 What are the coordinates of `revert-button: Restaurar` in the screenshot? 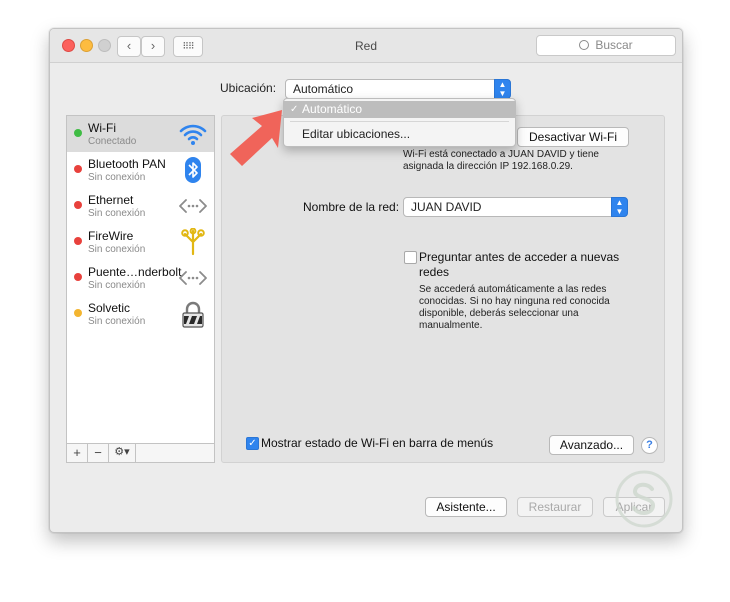 It's located at (555, 507).